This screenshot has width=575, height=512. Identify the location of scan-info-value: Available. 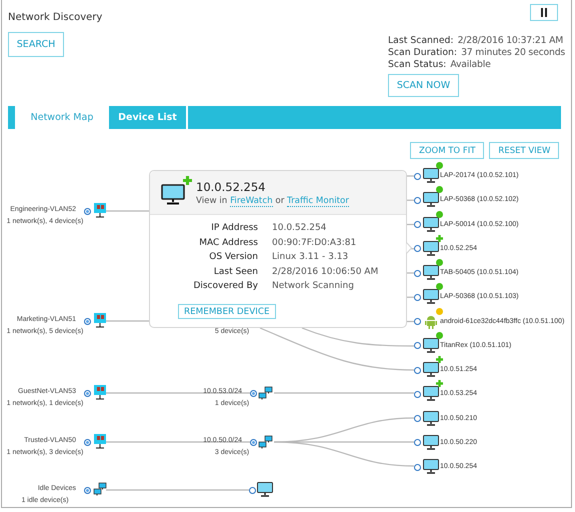
(470, 64).